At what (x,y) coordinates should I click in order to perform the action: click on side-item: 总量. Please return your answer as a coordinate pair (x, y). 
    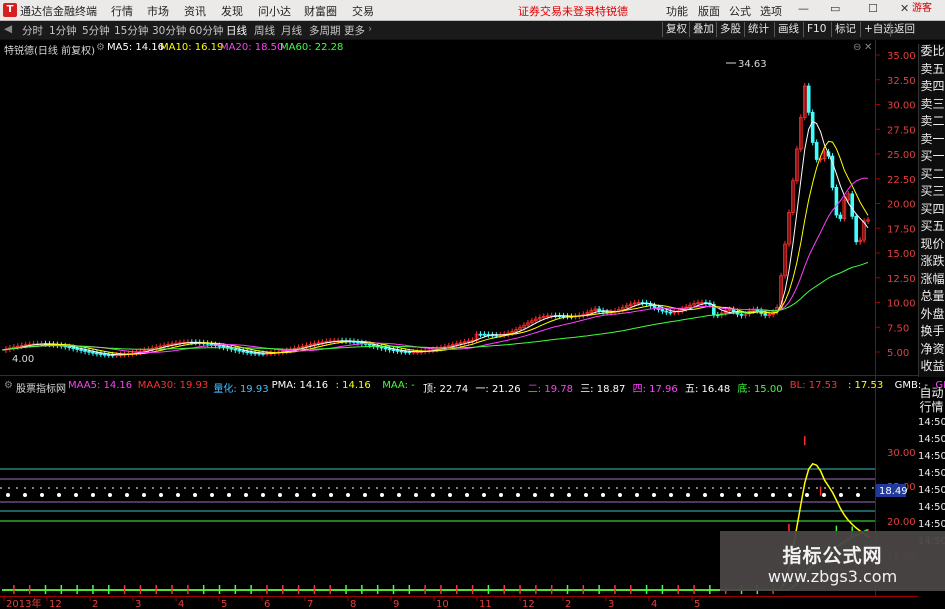
    Looking at the image, I should click on (932, 298).